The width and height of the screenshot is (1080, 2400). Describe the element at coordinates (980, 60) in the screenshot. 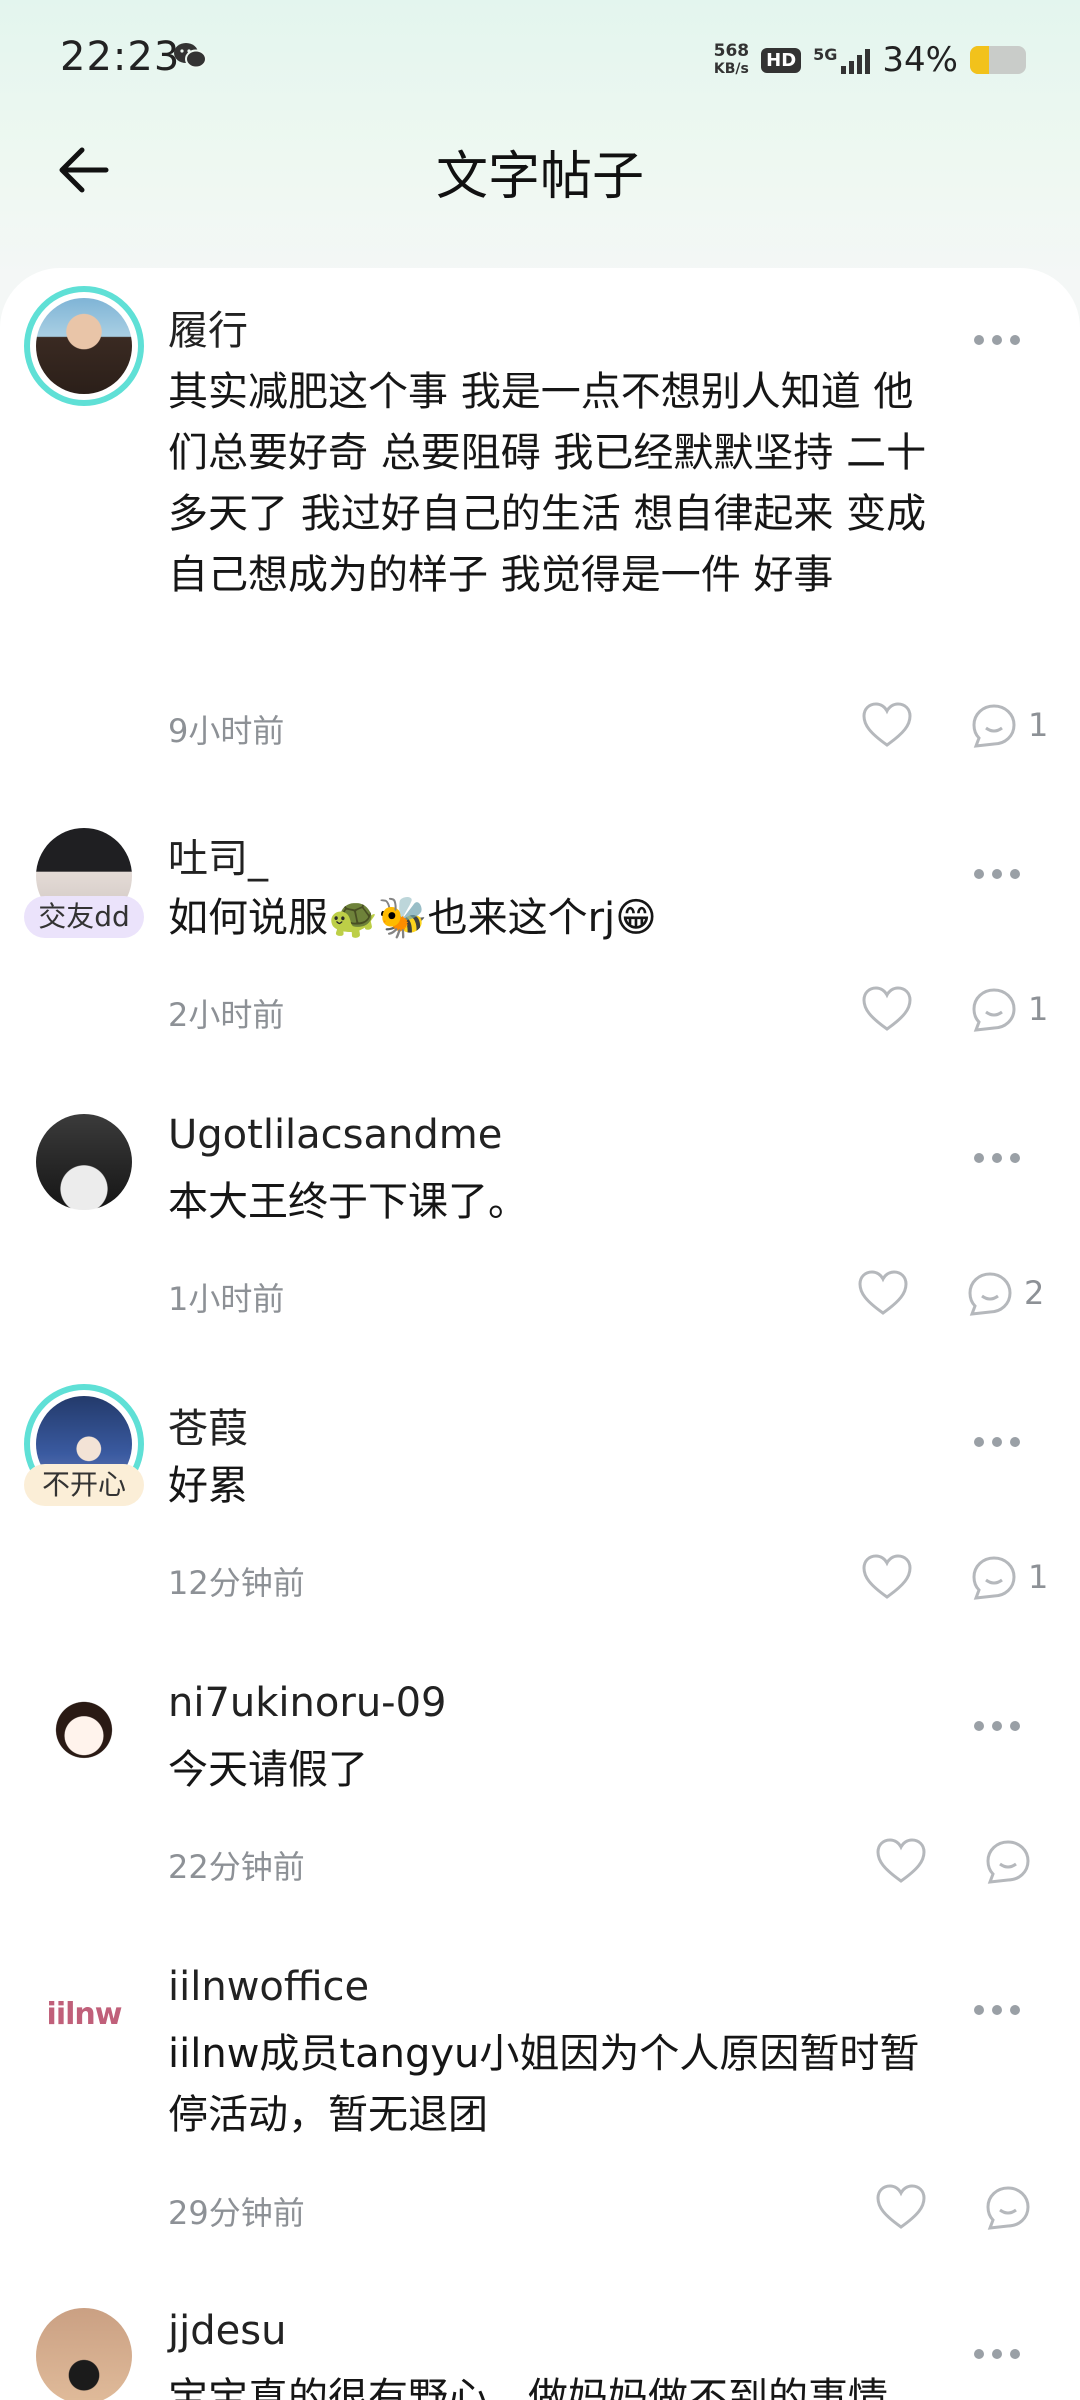

I see `battery-fill` at that location.